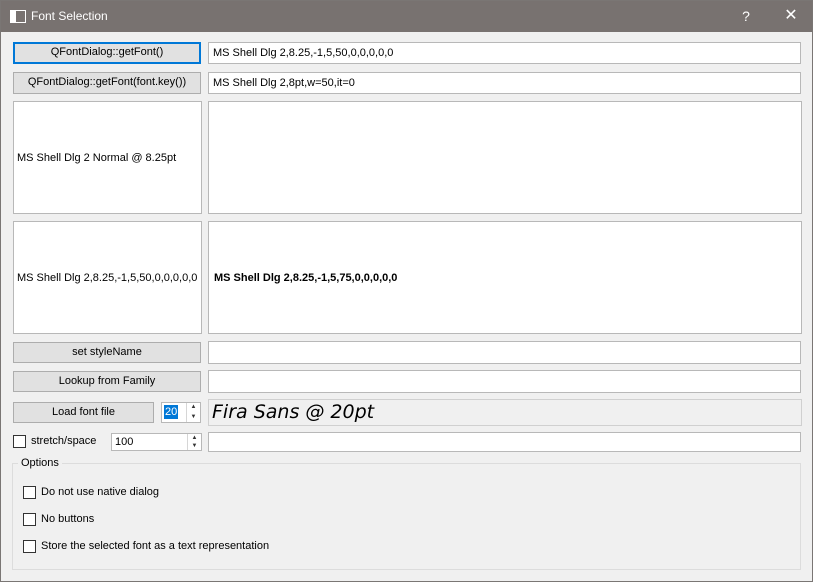 This screenshot has width=813, height=582. What do you see at coordinates (29, 492) in the screenshot?
I see `no-native-dialog-checkbox` at bounding box center [29, 492].